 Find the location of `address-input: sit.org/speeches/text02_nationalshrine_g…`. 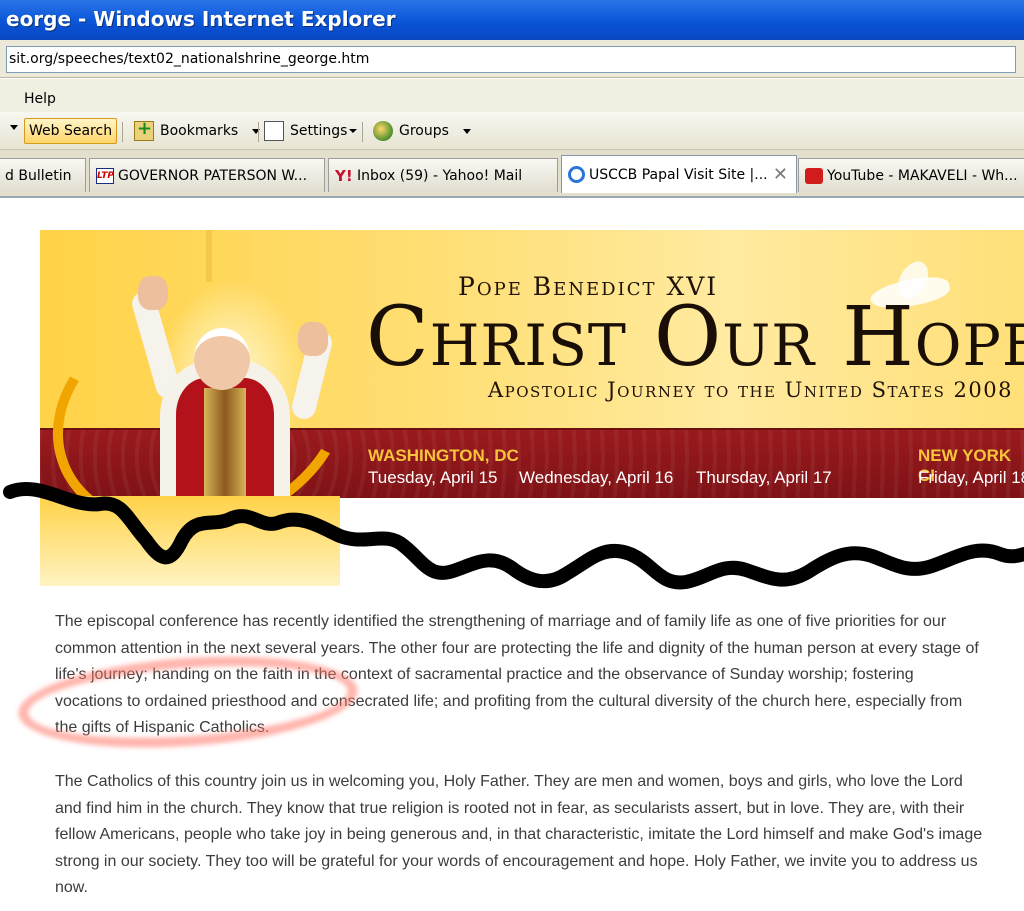

address-input: sit.org/speeches/text02_nationalshrine_g… is located at coordinates (511, 59).